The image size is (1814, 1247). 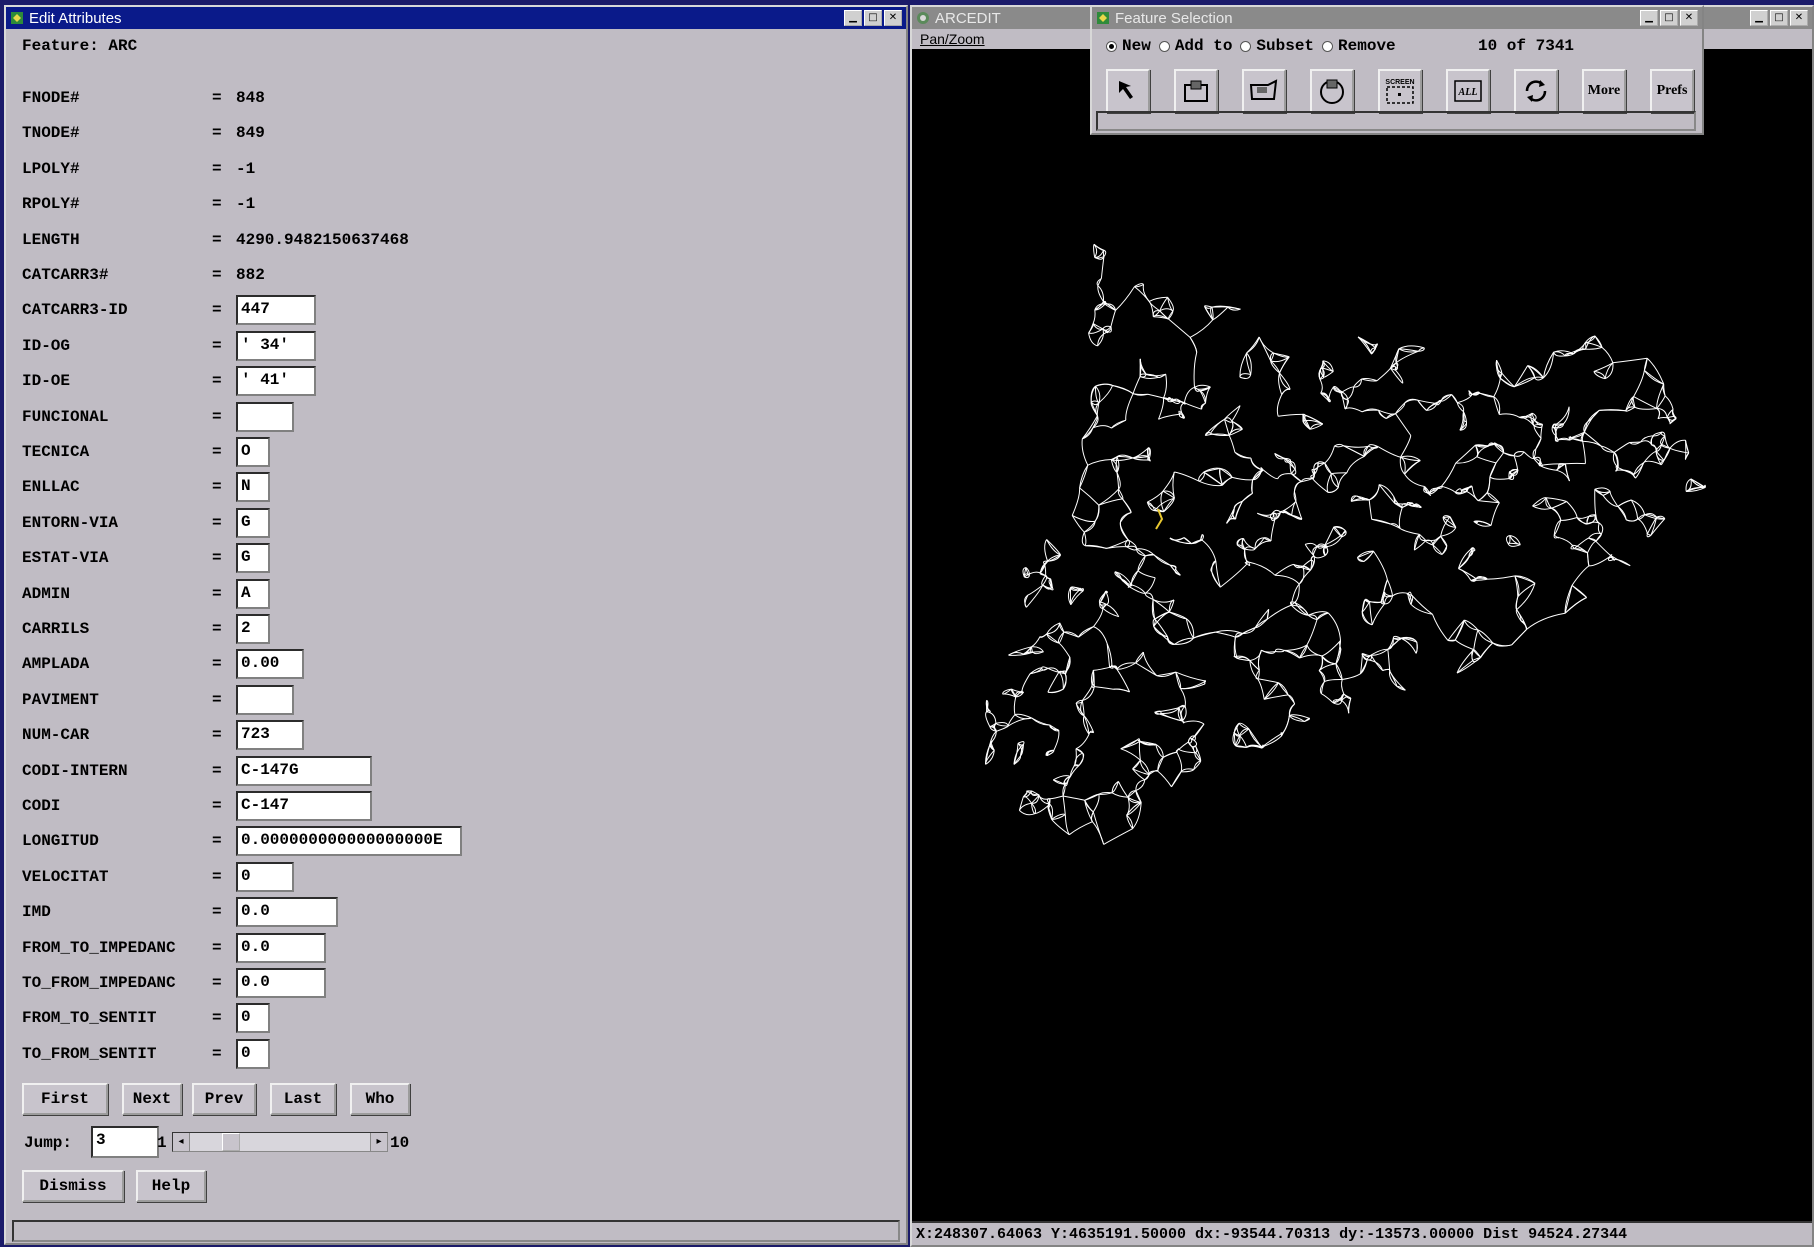 I want to click on menu-pan-zoom: Pan/Zoom, so click(x=952, y=39).